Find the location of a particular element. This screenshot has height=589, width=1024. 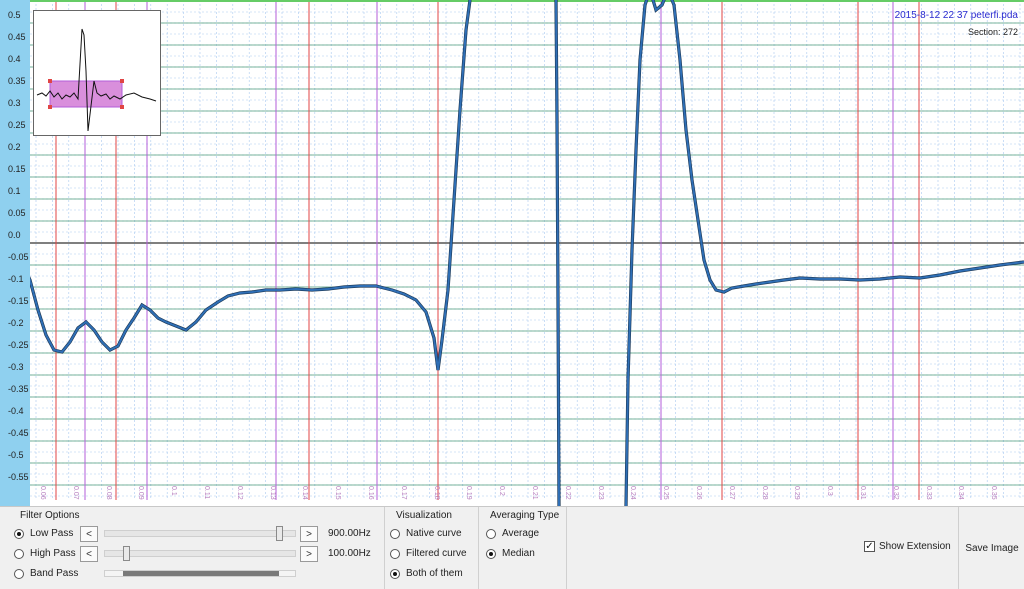

x-tick-label: 0.07 is located at coordinates (75, 493).